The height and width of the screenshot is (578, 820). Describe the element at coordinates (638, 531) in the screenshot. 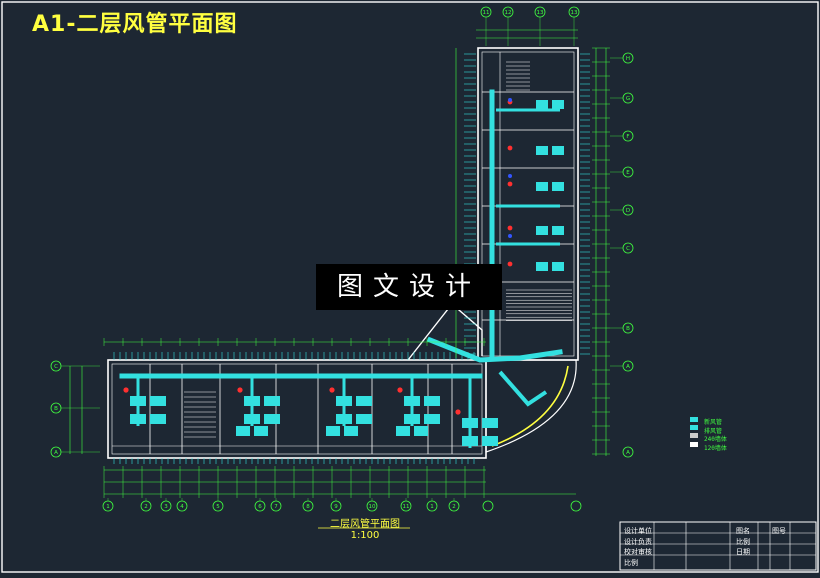

I see `title-block-cell: 设计单位` at that location.